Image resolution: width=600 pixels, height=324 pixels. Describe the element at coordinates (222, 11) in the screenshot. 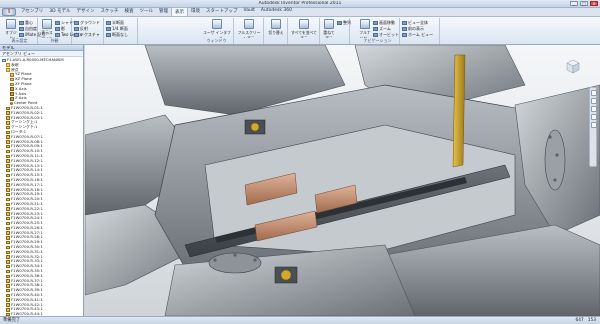

I see `tab-9: スタートアップ` at that location.